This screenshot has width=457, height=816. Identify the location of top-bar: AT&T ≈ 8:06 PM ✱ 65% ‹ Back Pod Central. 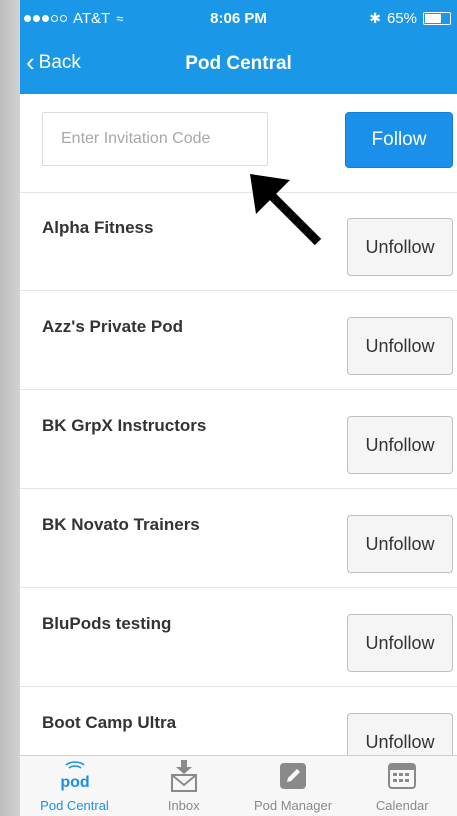
(238, 47).